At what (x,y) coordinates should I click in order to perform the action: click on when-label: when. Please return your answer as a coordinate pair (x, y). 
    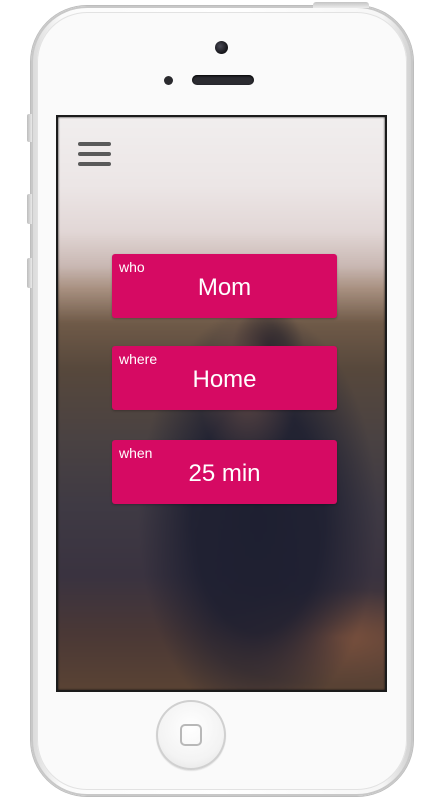
    Looking at the image, I should click on (136, 453).